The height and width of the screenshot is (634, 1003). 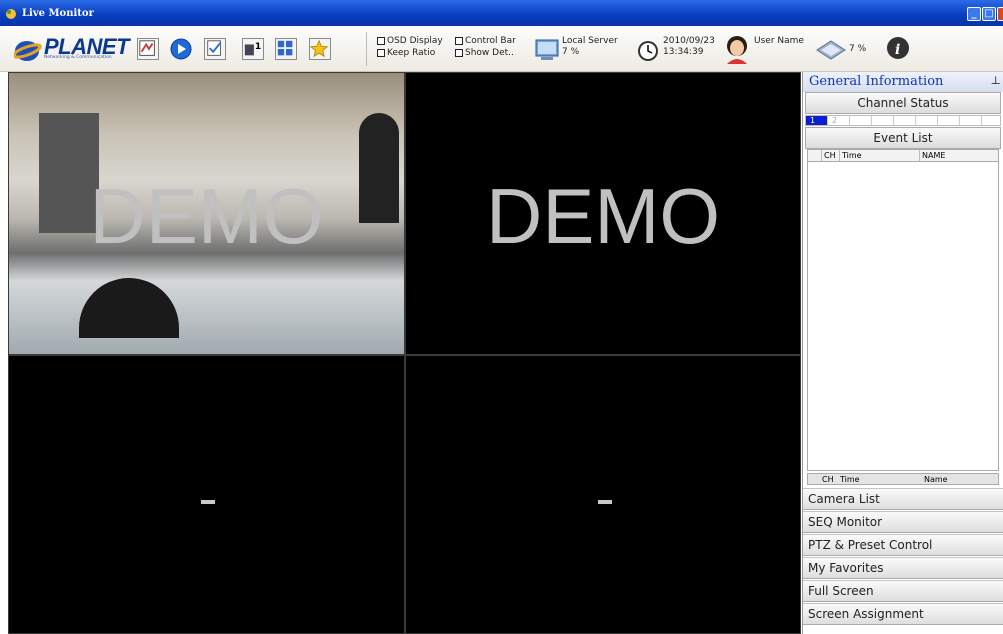 What do you see at coordinates (181, 49) in the screenshot?
I see `play-icon` at bounding box center [181, 49].